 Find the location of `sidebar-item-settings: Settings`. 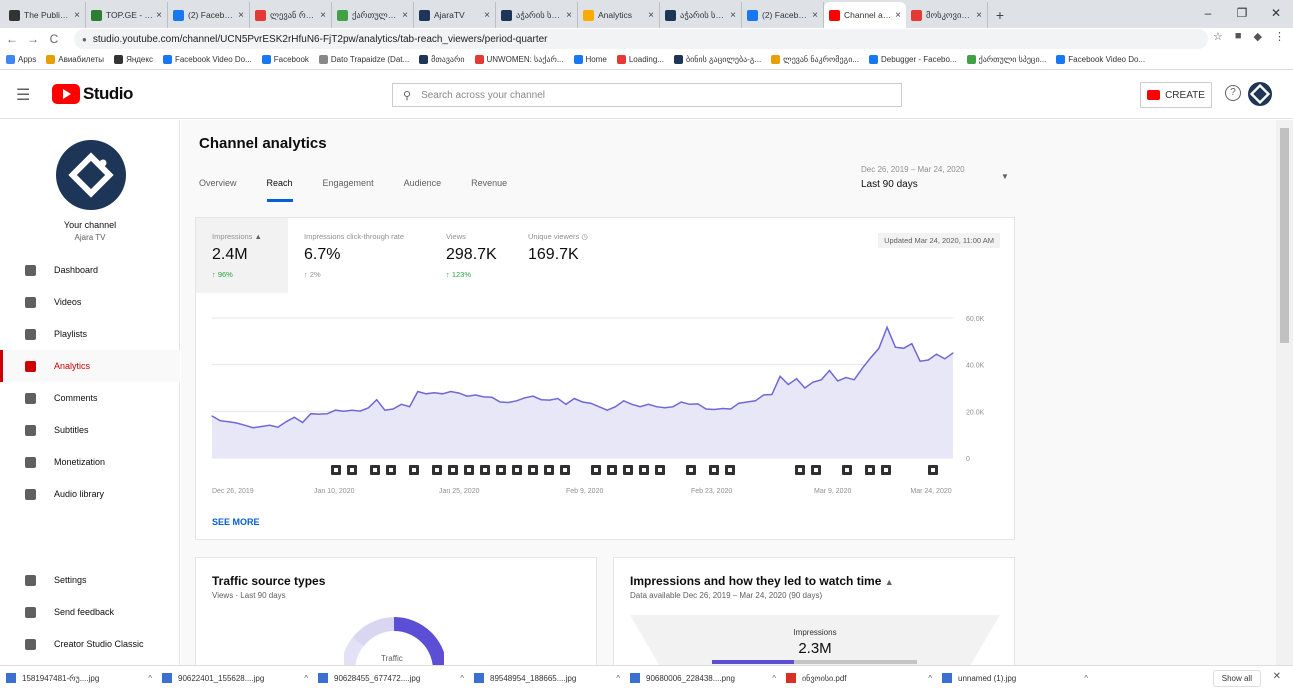

sidebar-item-settings: Settings is located at coordinates (90, 580).